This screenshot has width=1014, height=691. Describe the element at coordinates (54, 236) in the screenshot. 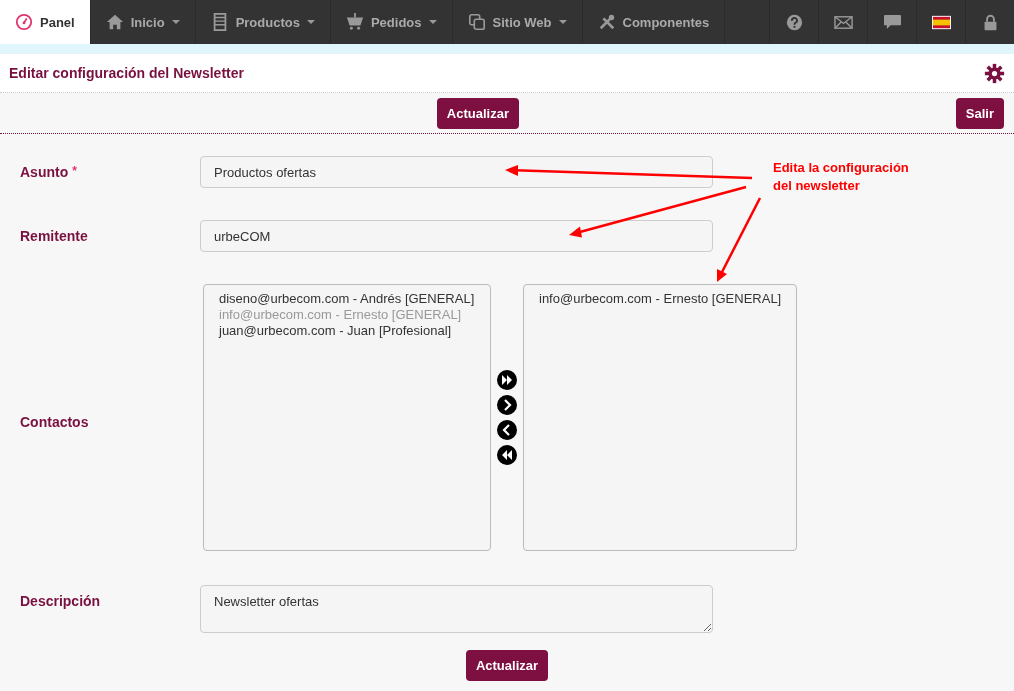

I see `field-label: Remitente` at that location.